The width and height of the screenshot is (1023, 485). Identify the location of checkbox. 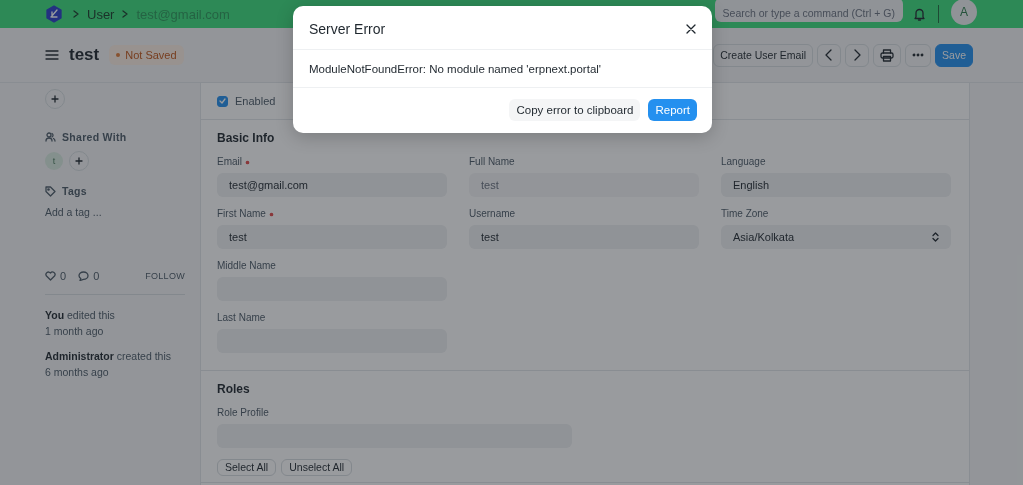
(222, 101).